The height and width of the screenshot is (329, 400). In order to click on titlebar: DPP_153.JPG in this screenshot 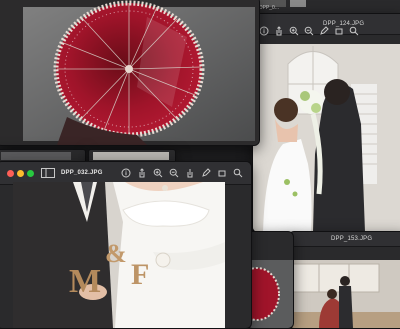, I will do `click(344, 239)`.